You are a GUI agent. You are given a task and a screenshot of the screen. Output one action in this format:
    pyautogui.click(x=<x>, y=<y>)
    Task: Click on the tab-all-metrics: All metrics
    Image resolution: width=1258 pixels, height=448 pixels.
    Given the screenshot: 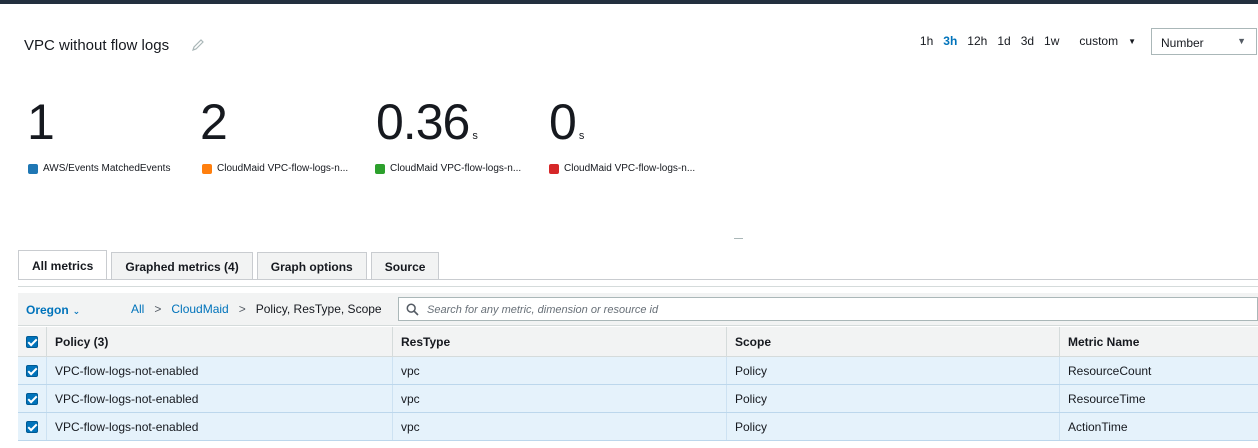 What is the action you would take?
    pyautogui.click(x=63, y=265)
    